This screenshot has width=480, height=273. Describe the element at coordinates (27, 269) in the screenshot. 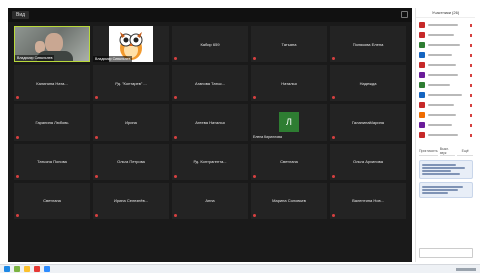

I see `folder-icon` at that location.